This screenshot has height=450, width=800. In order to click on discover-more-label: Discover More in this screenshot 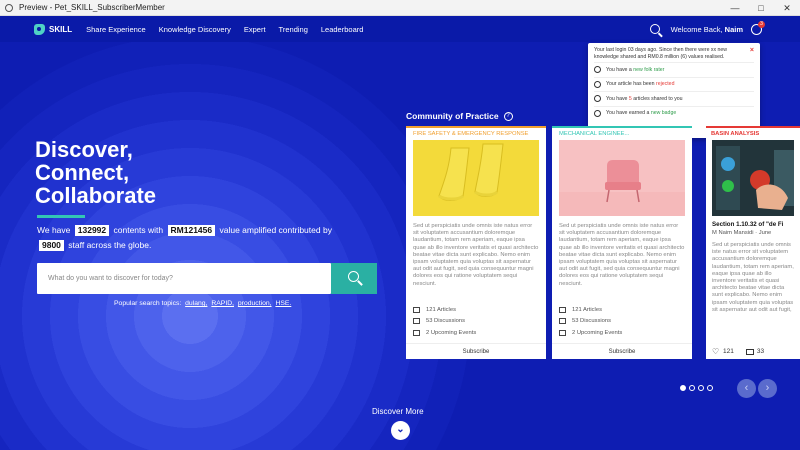, I will do `click(398, 411)`.